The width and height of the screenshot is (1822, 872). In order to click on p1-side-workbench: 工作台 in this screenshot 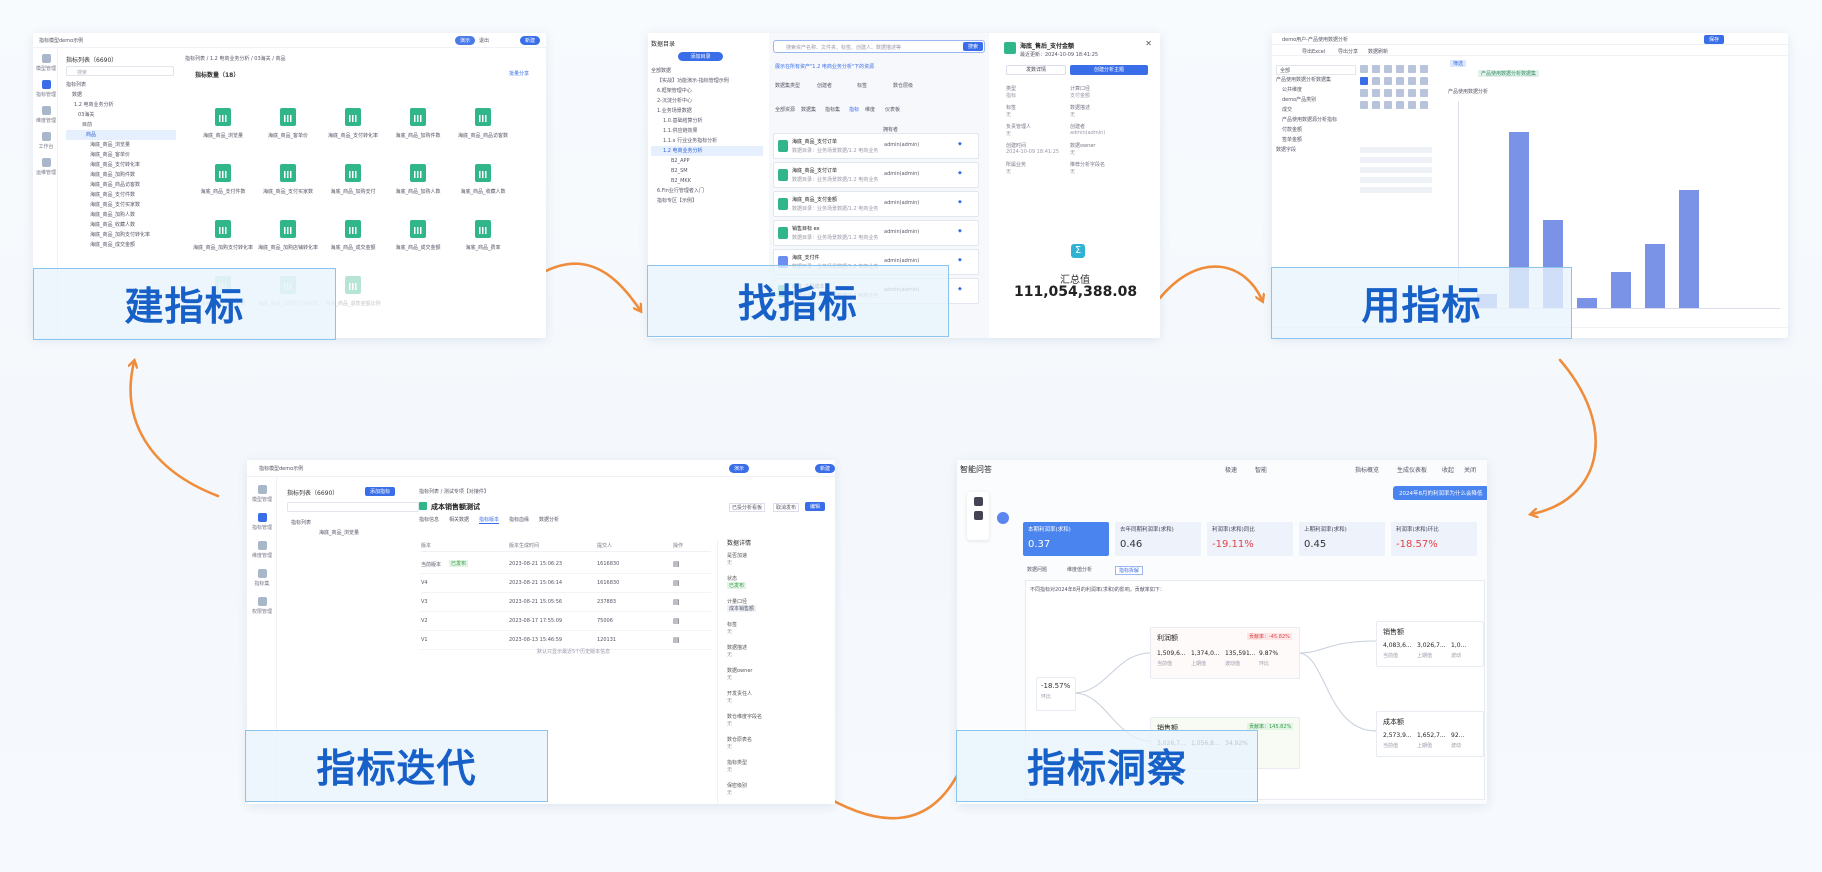, I will do `click(46, 141)`.